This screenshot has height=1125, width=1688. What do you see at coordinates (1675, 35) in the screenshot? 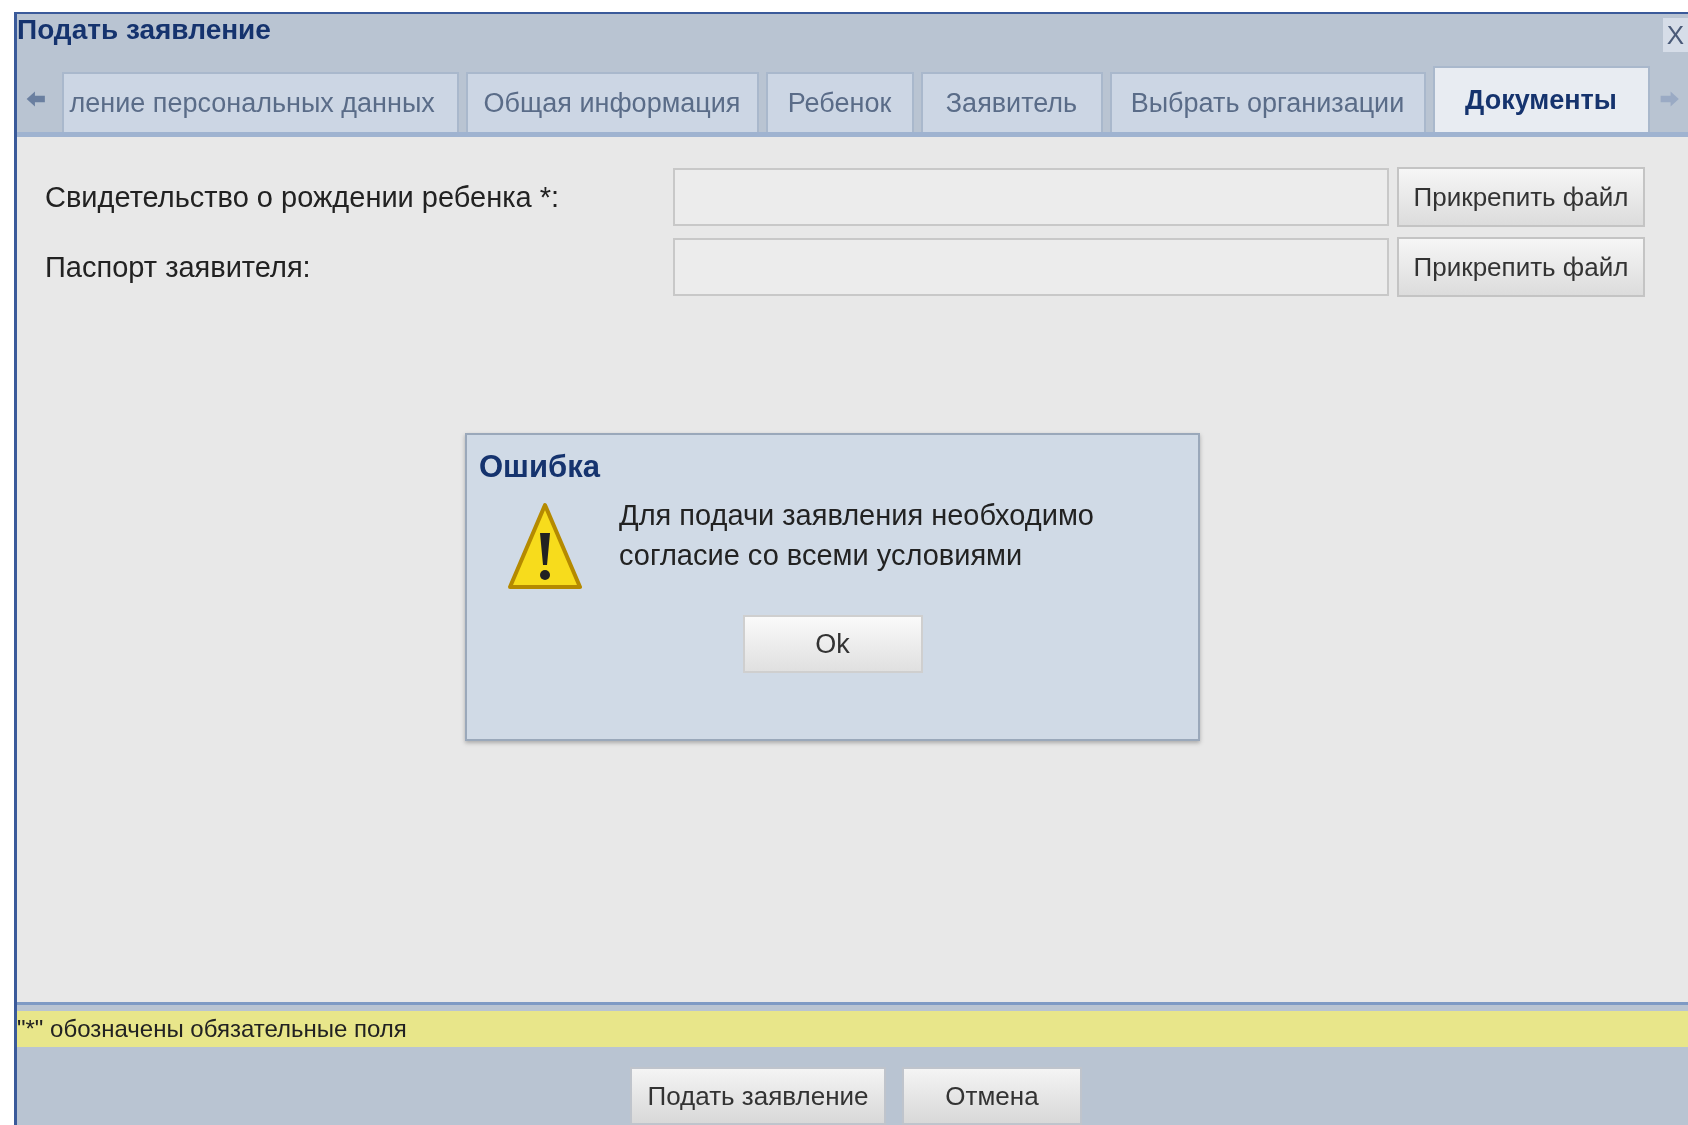
I see `close-button: X` at bounding box center [1675, 35].